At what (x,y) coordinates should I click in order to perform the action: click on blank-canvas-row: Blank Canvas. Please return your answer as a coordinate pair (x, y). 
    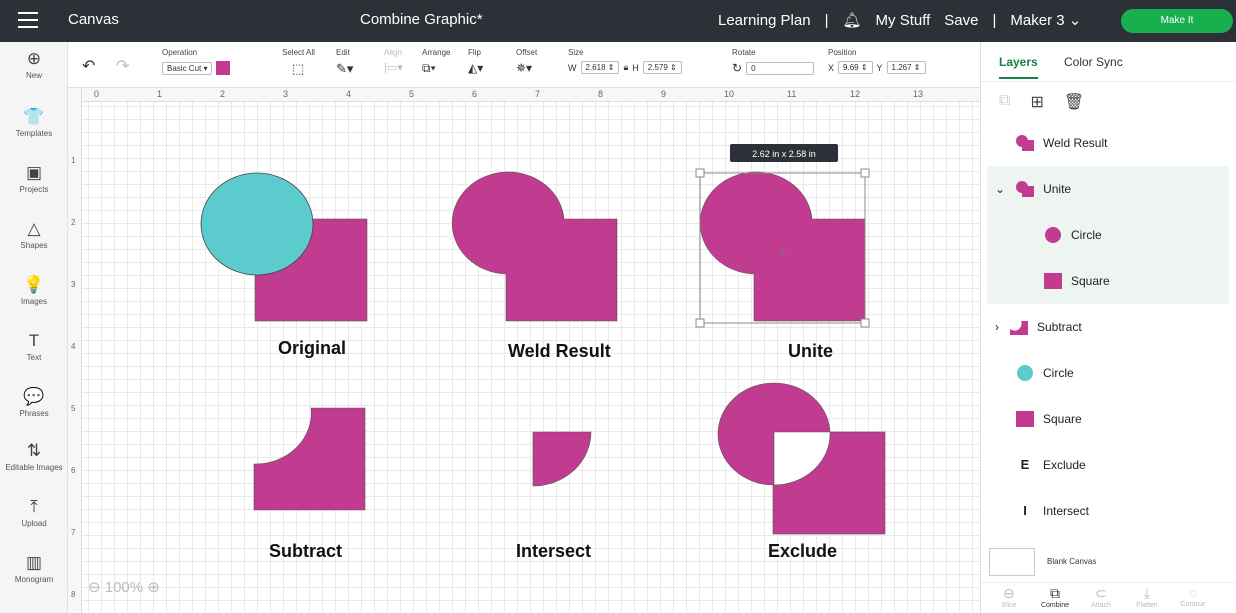
    Looking at the image, I should click on (1109, 562).